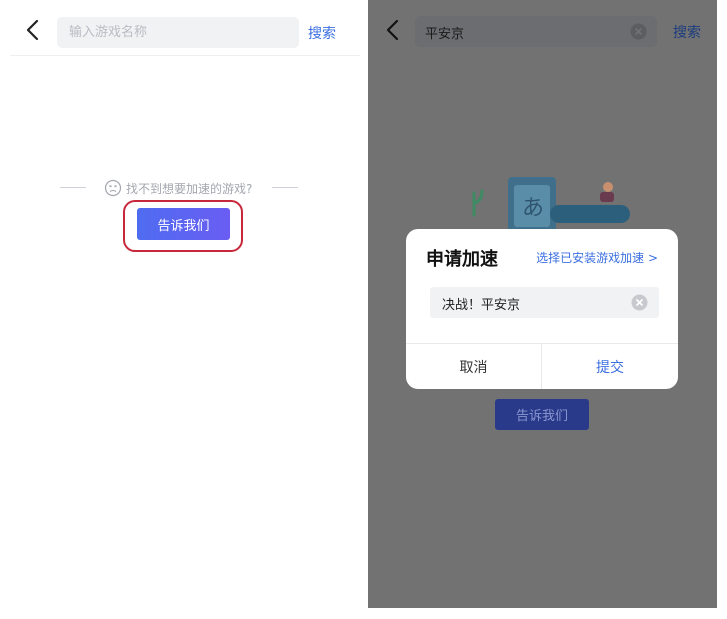 The height and width of the screenshot is (619, 727). I want to click on dialog-title: 申请加速, so click(462, 259).